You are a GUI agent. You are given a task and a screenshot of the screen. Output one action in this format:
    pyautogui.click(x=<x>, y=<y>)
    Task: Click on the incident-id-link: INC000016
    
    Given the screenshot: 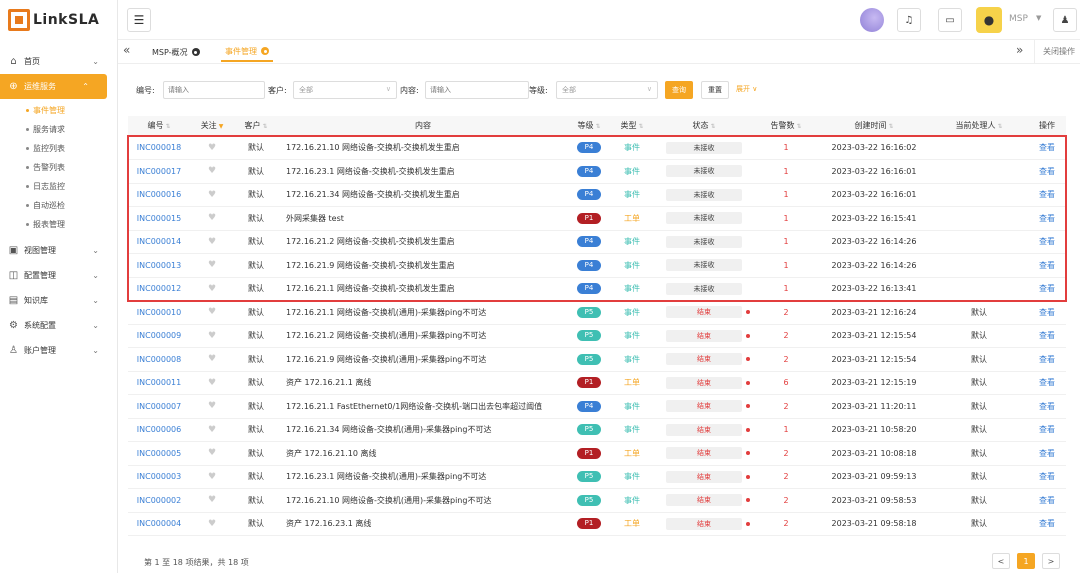 What is the action you would take?
    pyautogui.click(x=159, y=195)
    